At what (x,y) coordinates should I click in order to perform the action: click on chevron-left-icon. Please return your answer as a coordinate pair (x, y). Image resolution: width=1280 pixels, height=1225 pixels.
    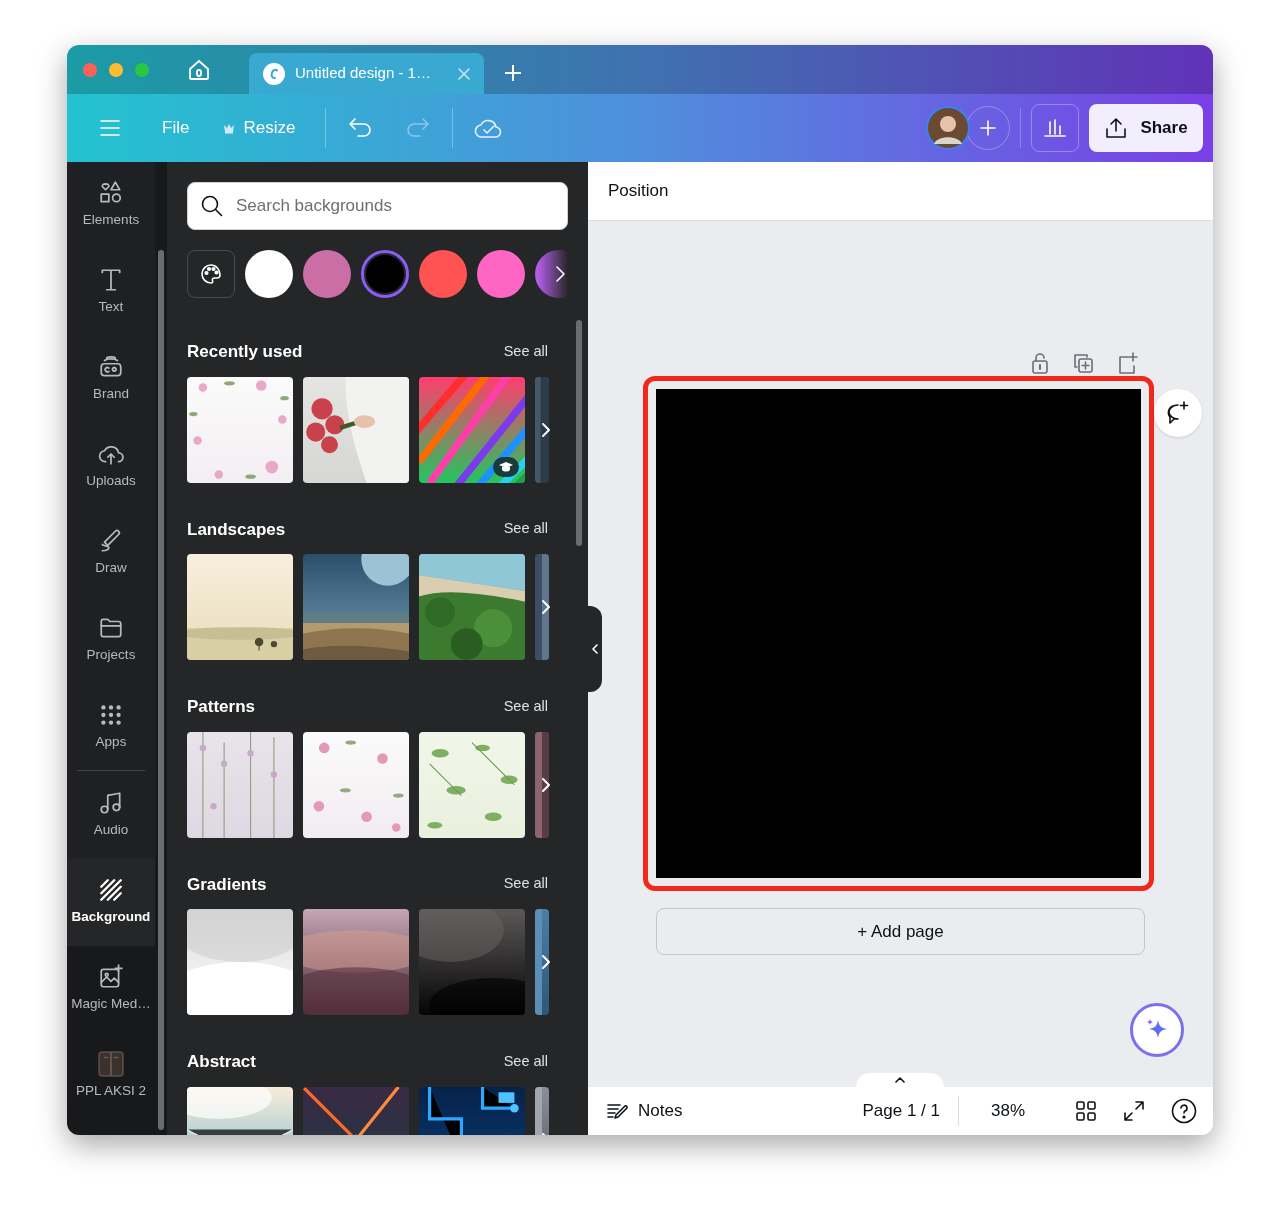
    Looking at the image, I should click on (594, 649).